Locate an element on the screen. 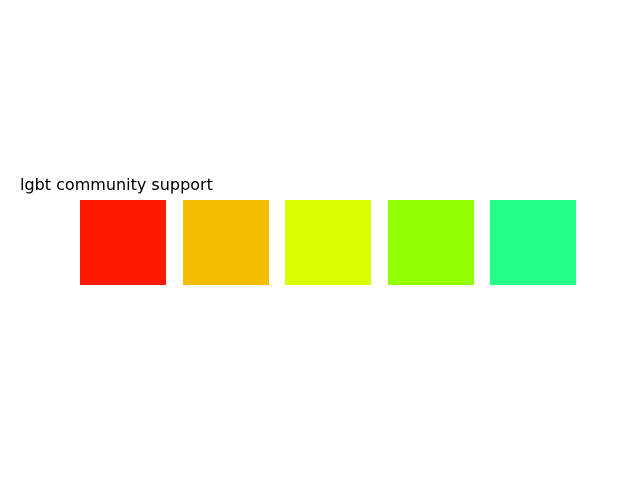 The image size is (640, 480). figure-title: lgbt community support is located at coordinates (116, 184).